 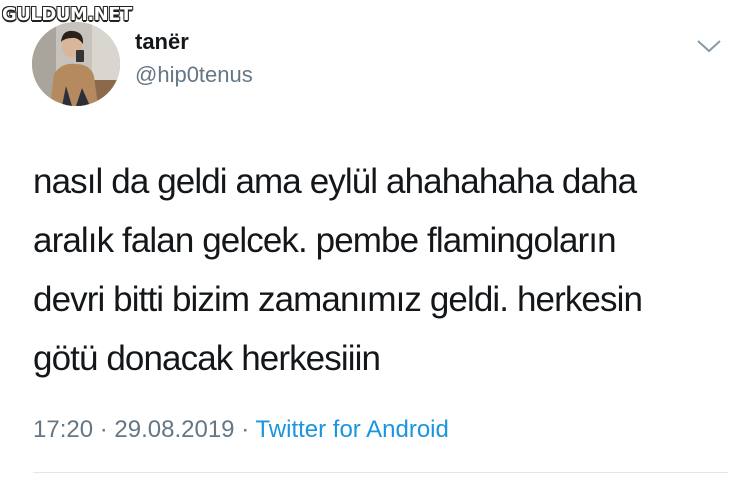 I want to click on author-display-name: tanër, so click(x=194, y=42).